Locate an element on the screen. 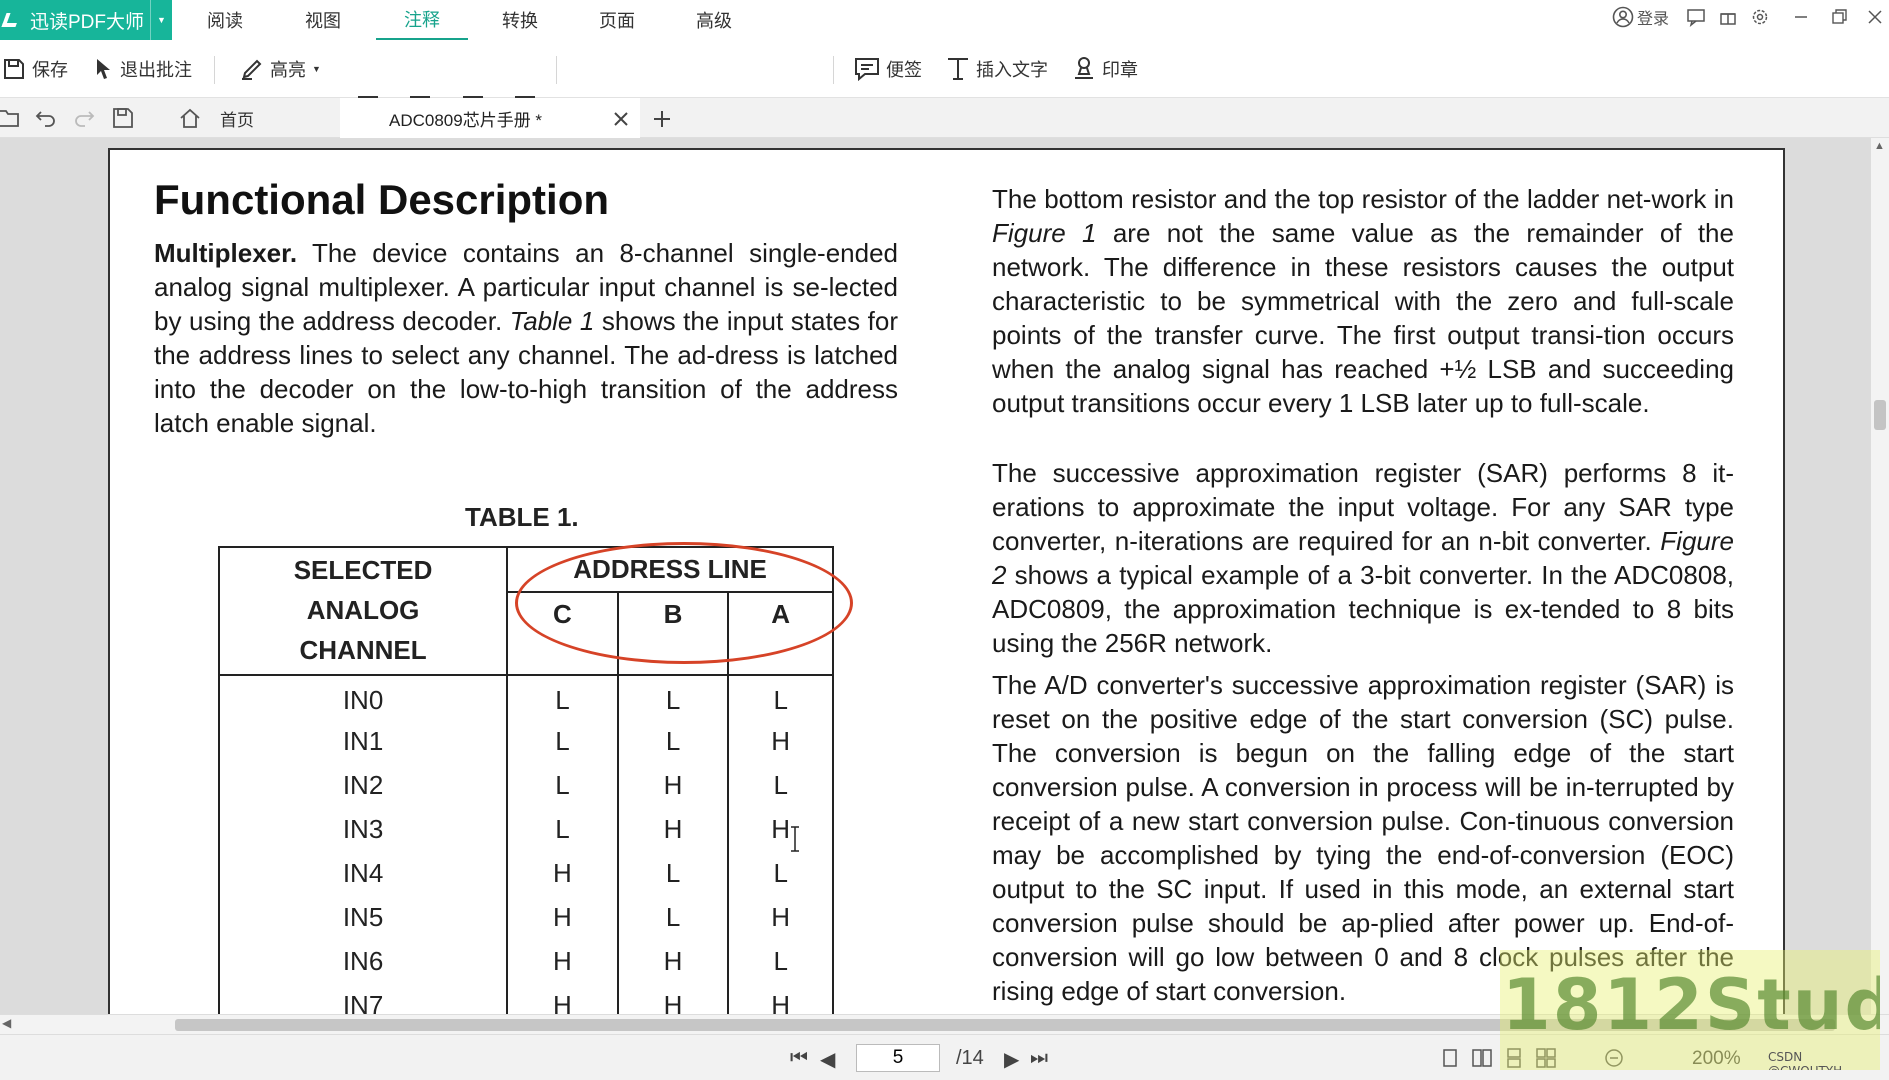  annotation-oval is located at coordinates (684, 603).